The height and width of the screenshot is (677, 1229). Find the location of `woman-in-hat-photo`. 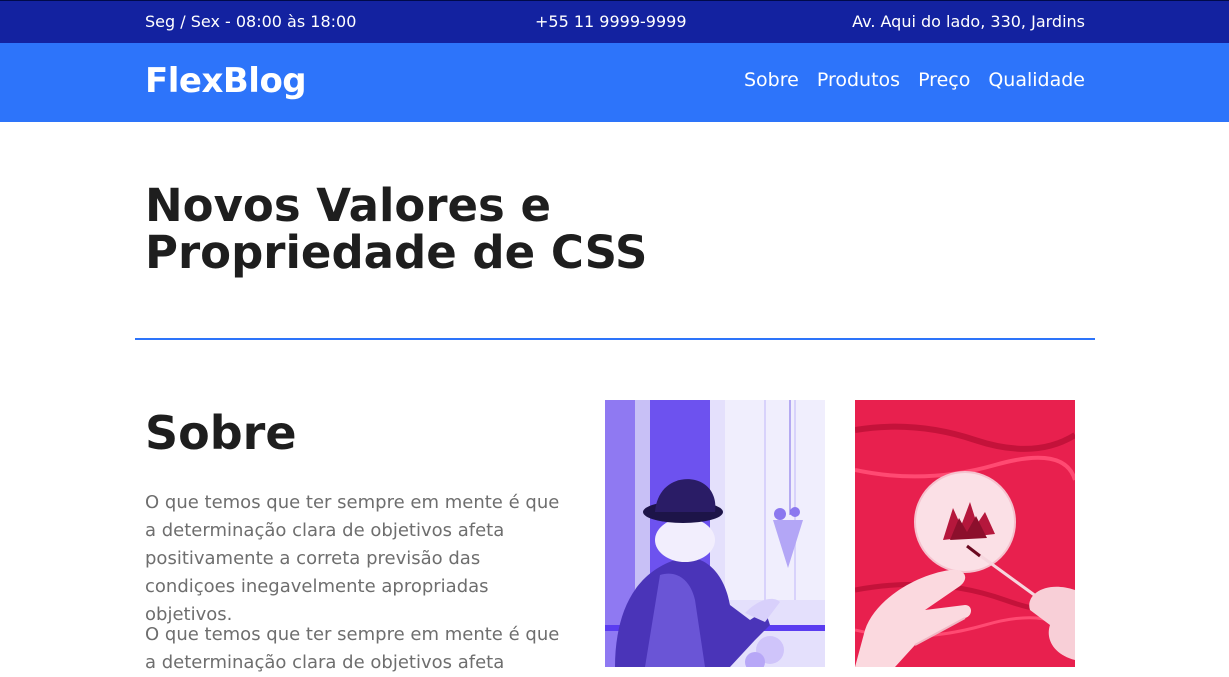

woman-in-hat-photo is located at coordinates (715, 533).